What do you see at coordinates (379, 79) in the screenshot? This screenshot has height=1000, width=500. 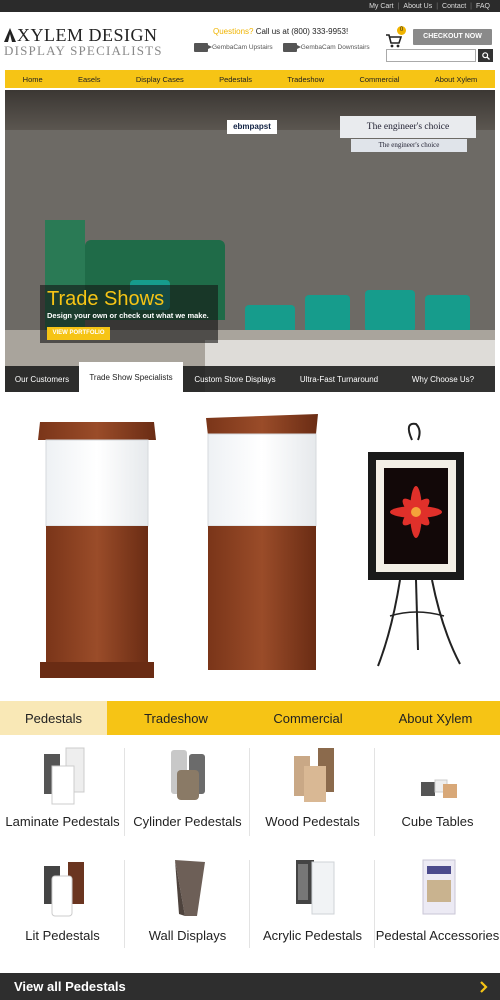 I see `nav-item-commercial: Commercial` at bounding box center [379, 79].